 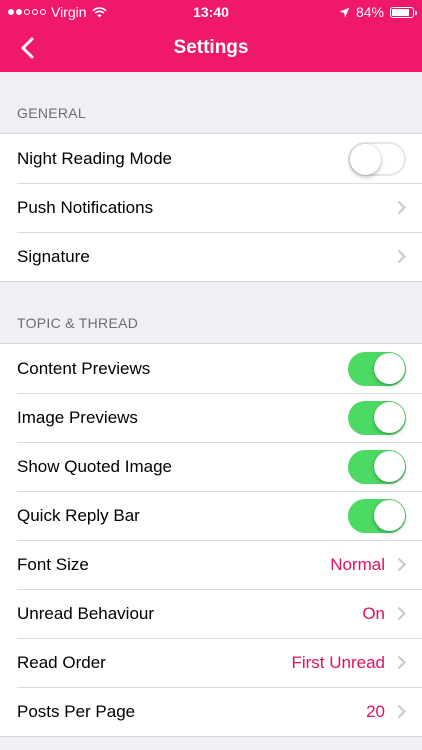 What do you see at coordinates (69, 12) in the screenshot?
I see `carrier-name: Virgin` at bounding box center [69, 12].